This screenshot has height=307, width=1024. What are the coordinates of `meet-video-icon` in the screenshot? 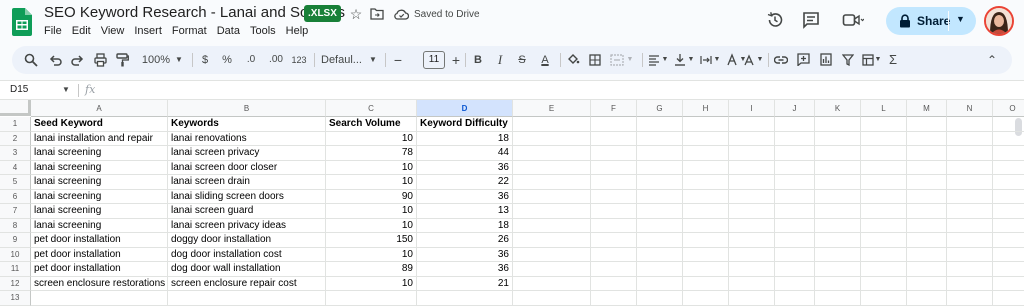 It's located at (853, 20).